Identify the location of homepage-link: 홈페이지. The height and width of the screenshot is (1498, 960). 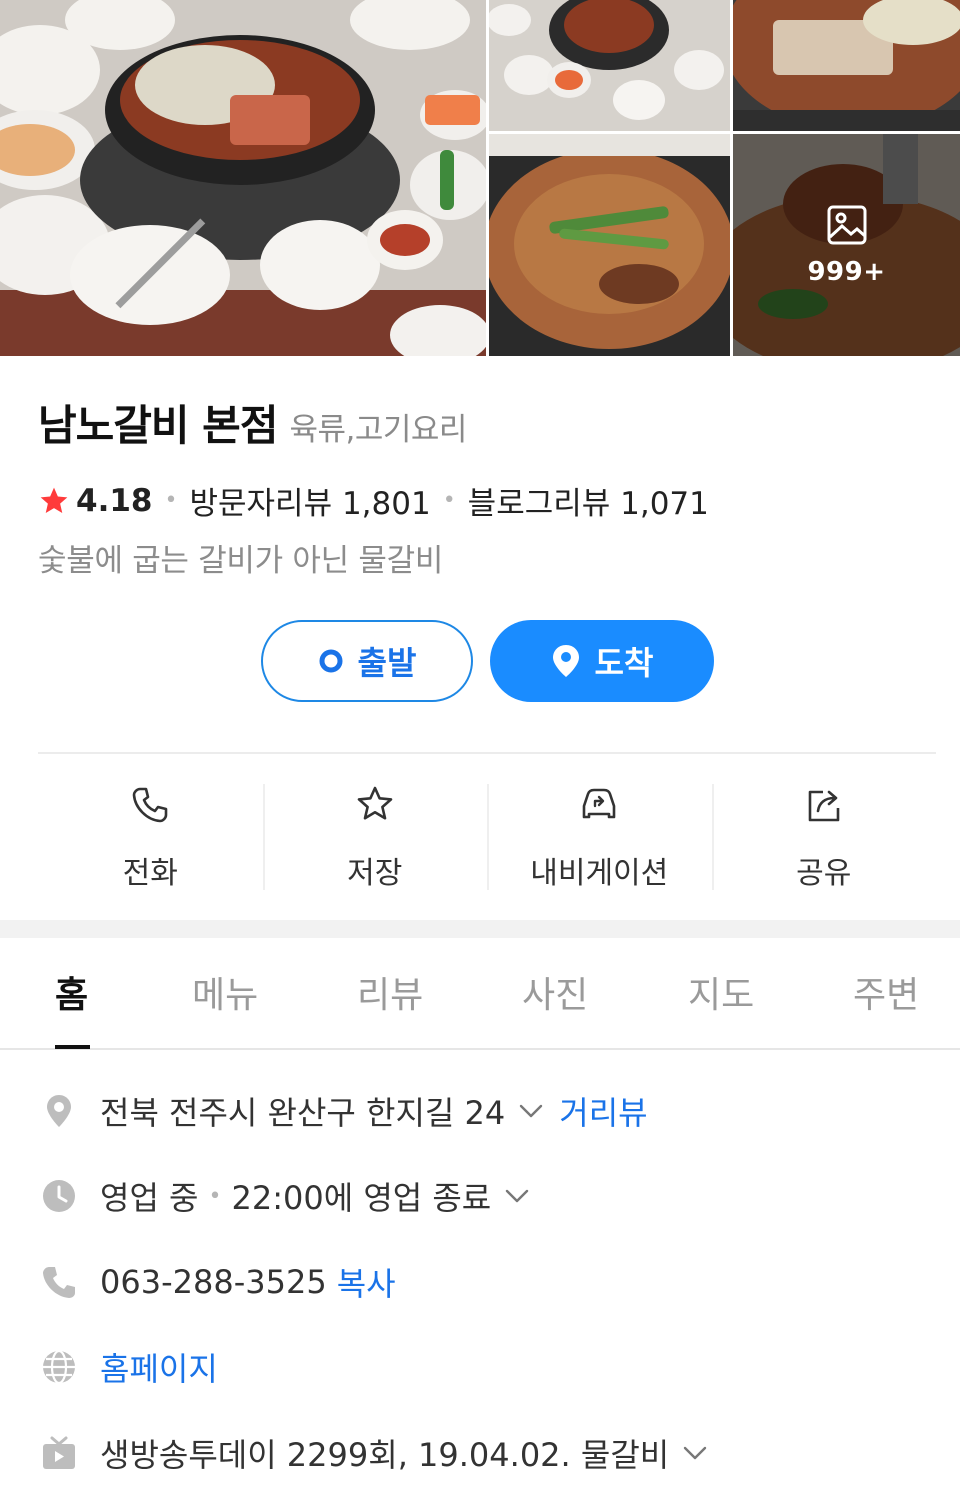
(159, 1367).